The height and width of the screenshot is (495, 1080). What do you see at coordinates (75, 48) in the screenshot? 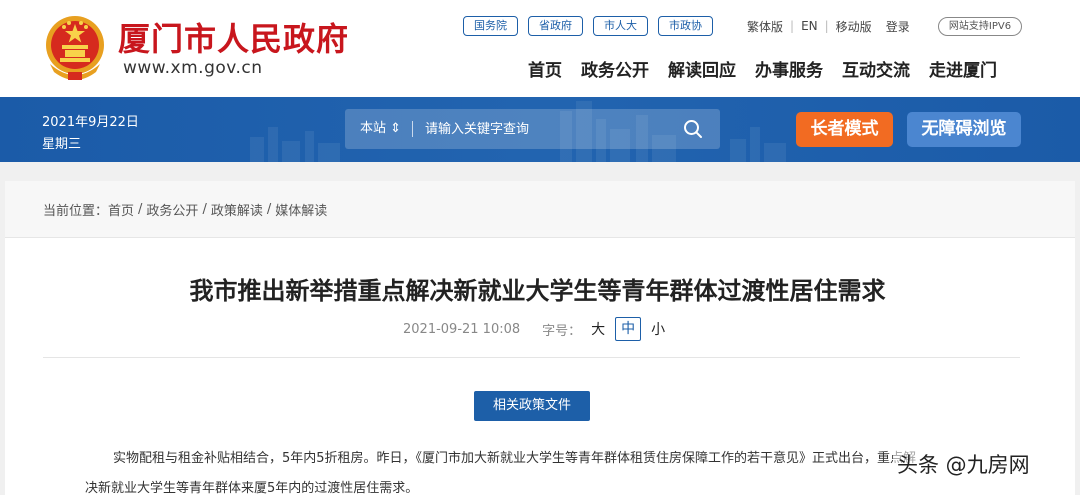
I see `national-emblem-icon` at bounding box center [75, 48].